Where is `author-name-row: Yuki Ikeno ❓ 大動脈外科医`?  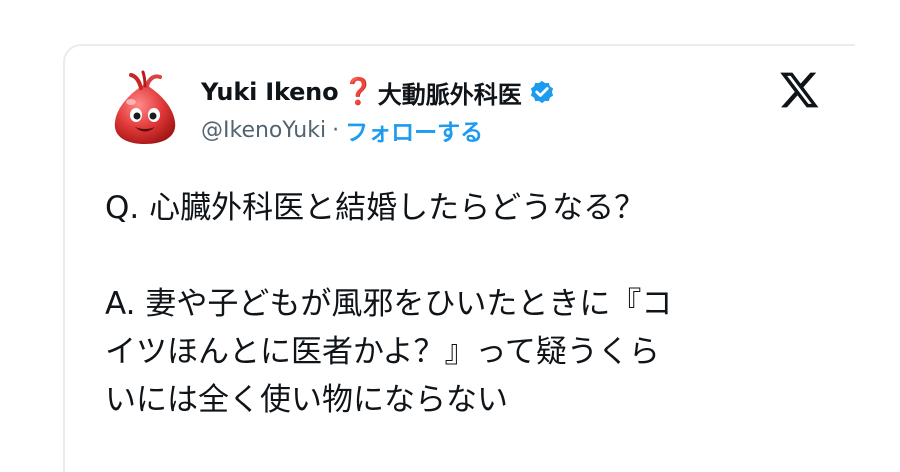 author-name-row: Yuki Ikeno ❓ 大動脈外科医 is located at coordinates (378, 92).